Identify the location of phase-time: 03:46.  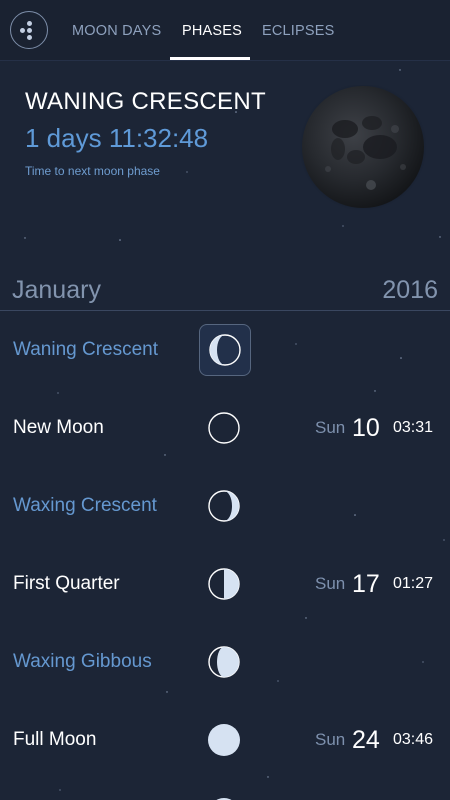
(413, 739).